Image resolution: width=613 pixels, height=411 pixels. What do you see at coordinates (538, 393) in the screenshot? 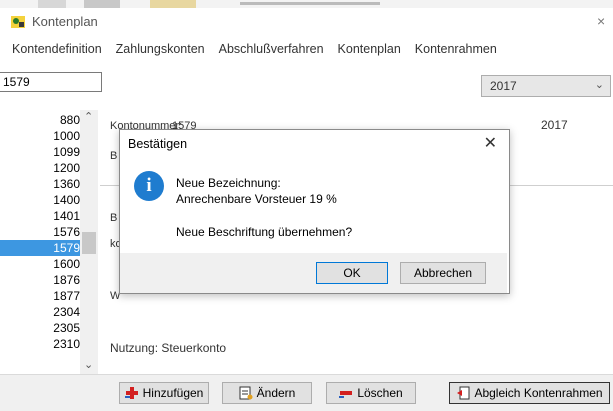
I see `sync-button-label: Abgleich Kontenrahmen` at bounding box center [538, 393].